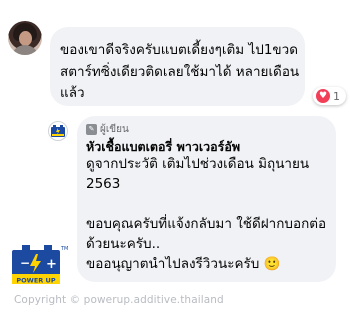  What do you see at coordinates (38, 266) in the screenshot?
I see `powerup-logo: − + POWER UP TM` at bounding box center [38, 266].